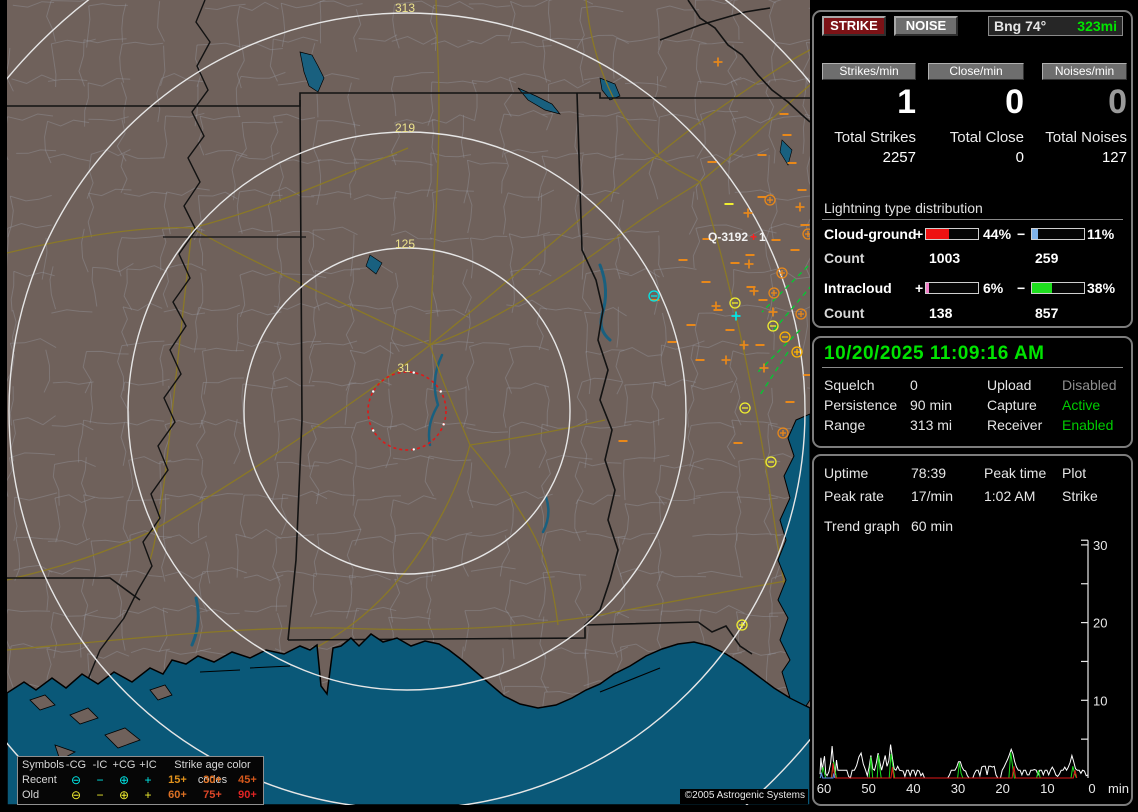 The image size is (1138, 812). I want to click on intracloud-label: Intracloud, so click(858, 288).